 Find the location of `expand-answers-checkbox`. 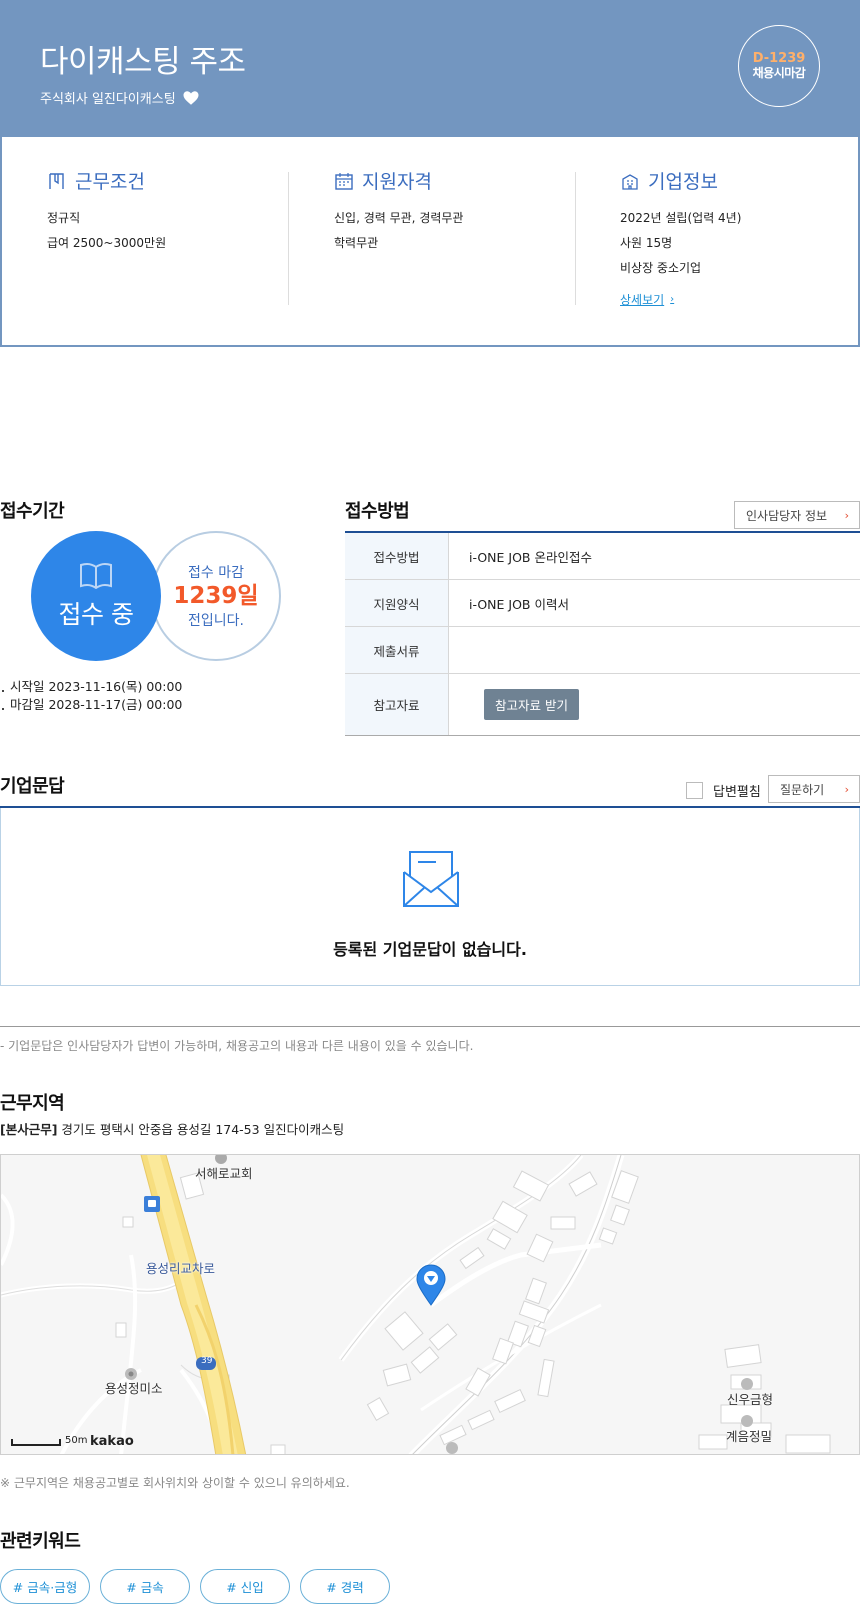

expand-answers-checkbox is located at coordinates (694, 790).